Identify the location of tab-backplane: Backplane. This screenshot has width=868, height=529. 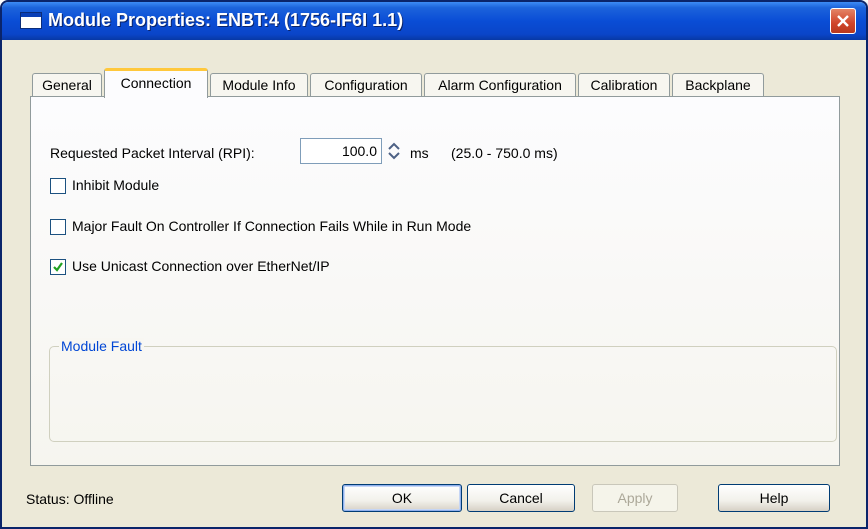
(718, 85).